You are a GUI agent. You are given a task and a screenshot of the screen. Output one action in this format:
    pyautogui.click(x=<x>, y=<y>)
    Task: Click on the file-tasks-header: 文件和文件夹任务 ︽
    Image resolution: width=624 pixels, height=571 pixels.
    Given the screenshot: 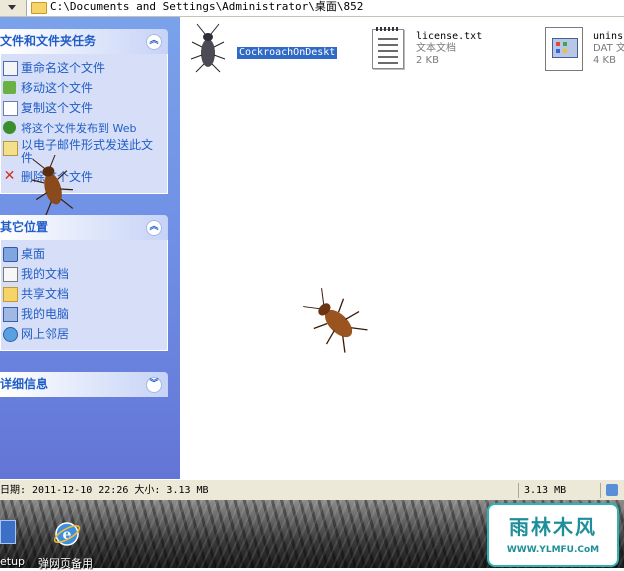 What is the action you would take?
    pyautogui.click(x=84, y=41)
    